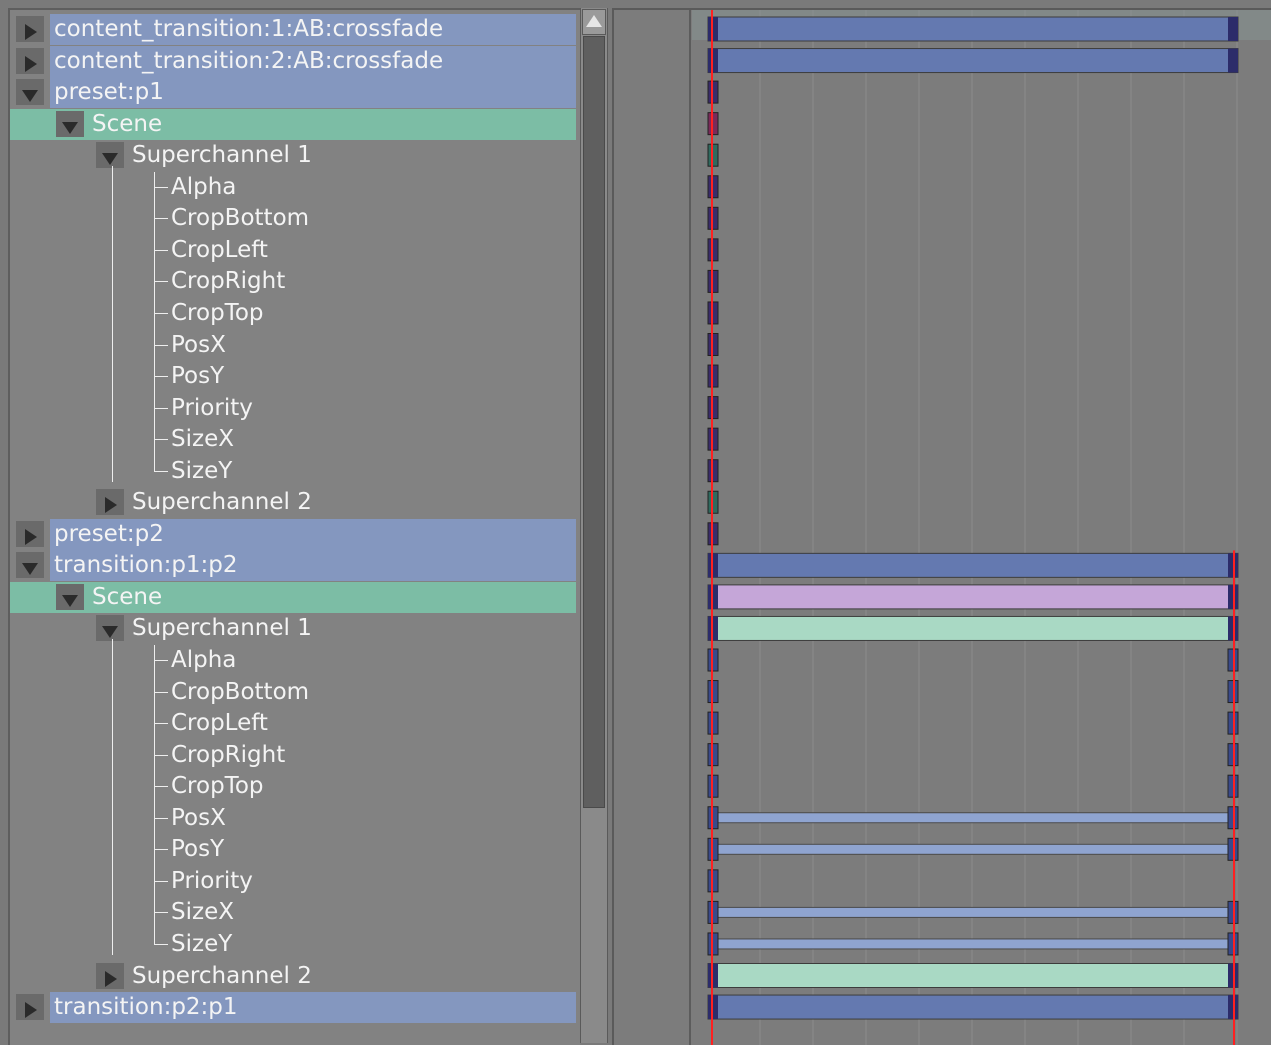  What do you see at coordinates (202, 912) in the screenshot?
I see `tree-row-label: SizeX` at bounding box center [202, 912].